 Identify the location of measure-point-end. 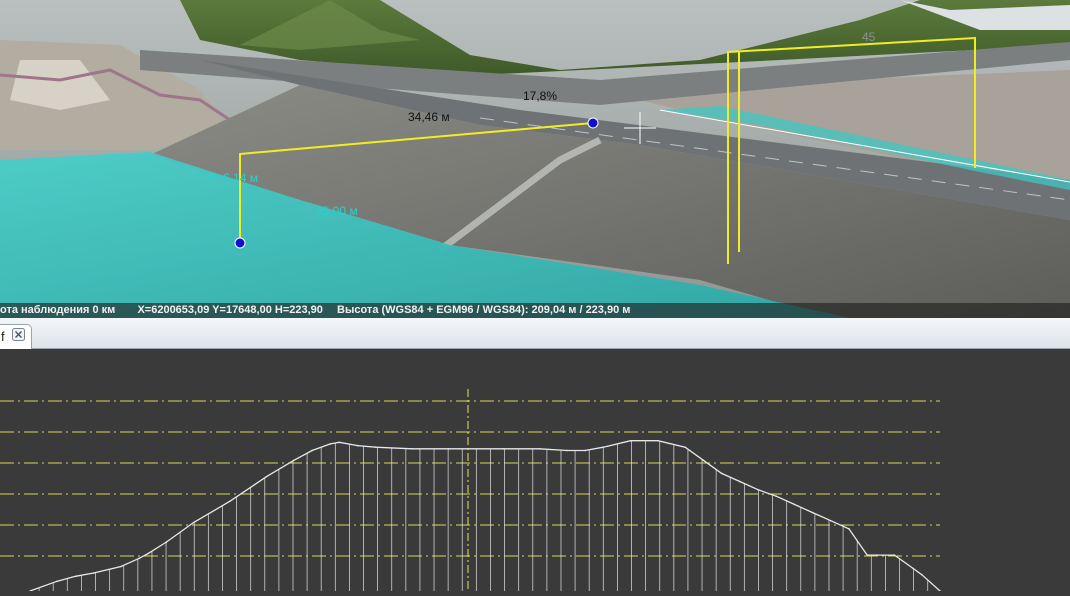
(593, 123).